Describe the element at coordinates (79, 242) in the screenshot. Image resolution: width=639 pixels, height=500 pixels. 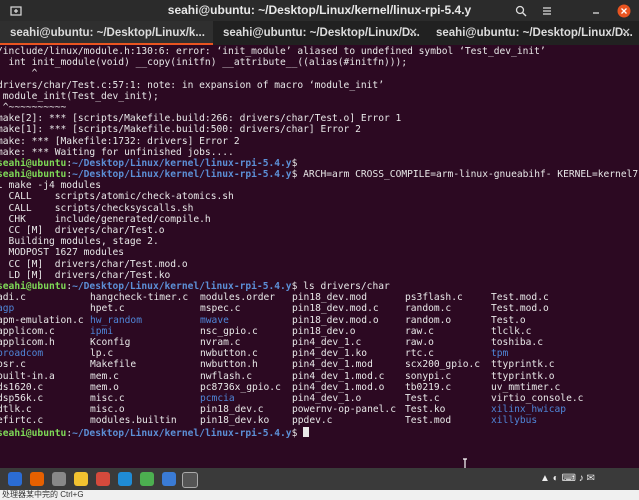
I see `build-line: Building modules, stage 2.` at that location.